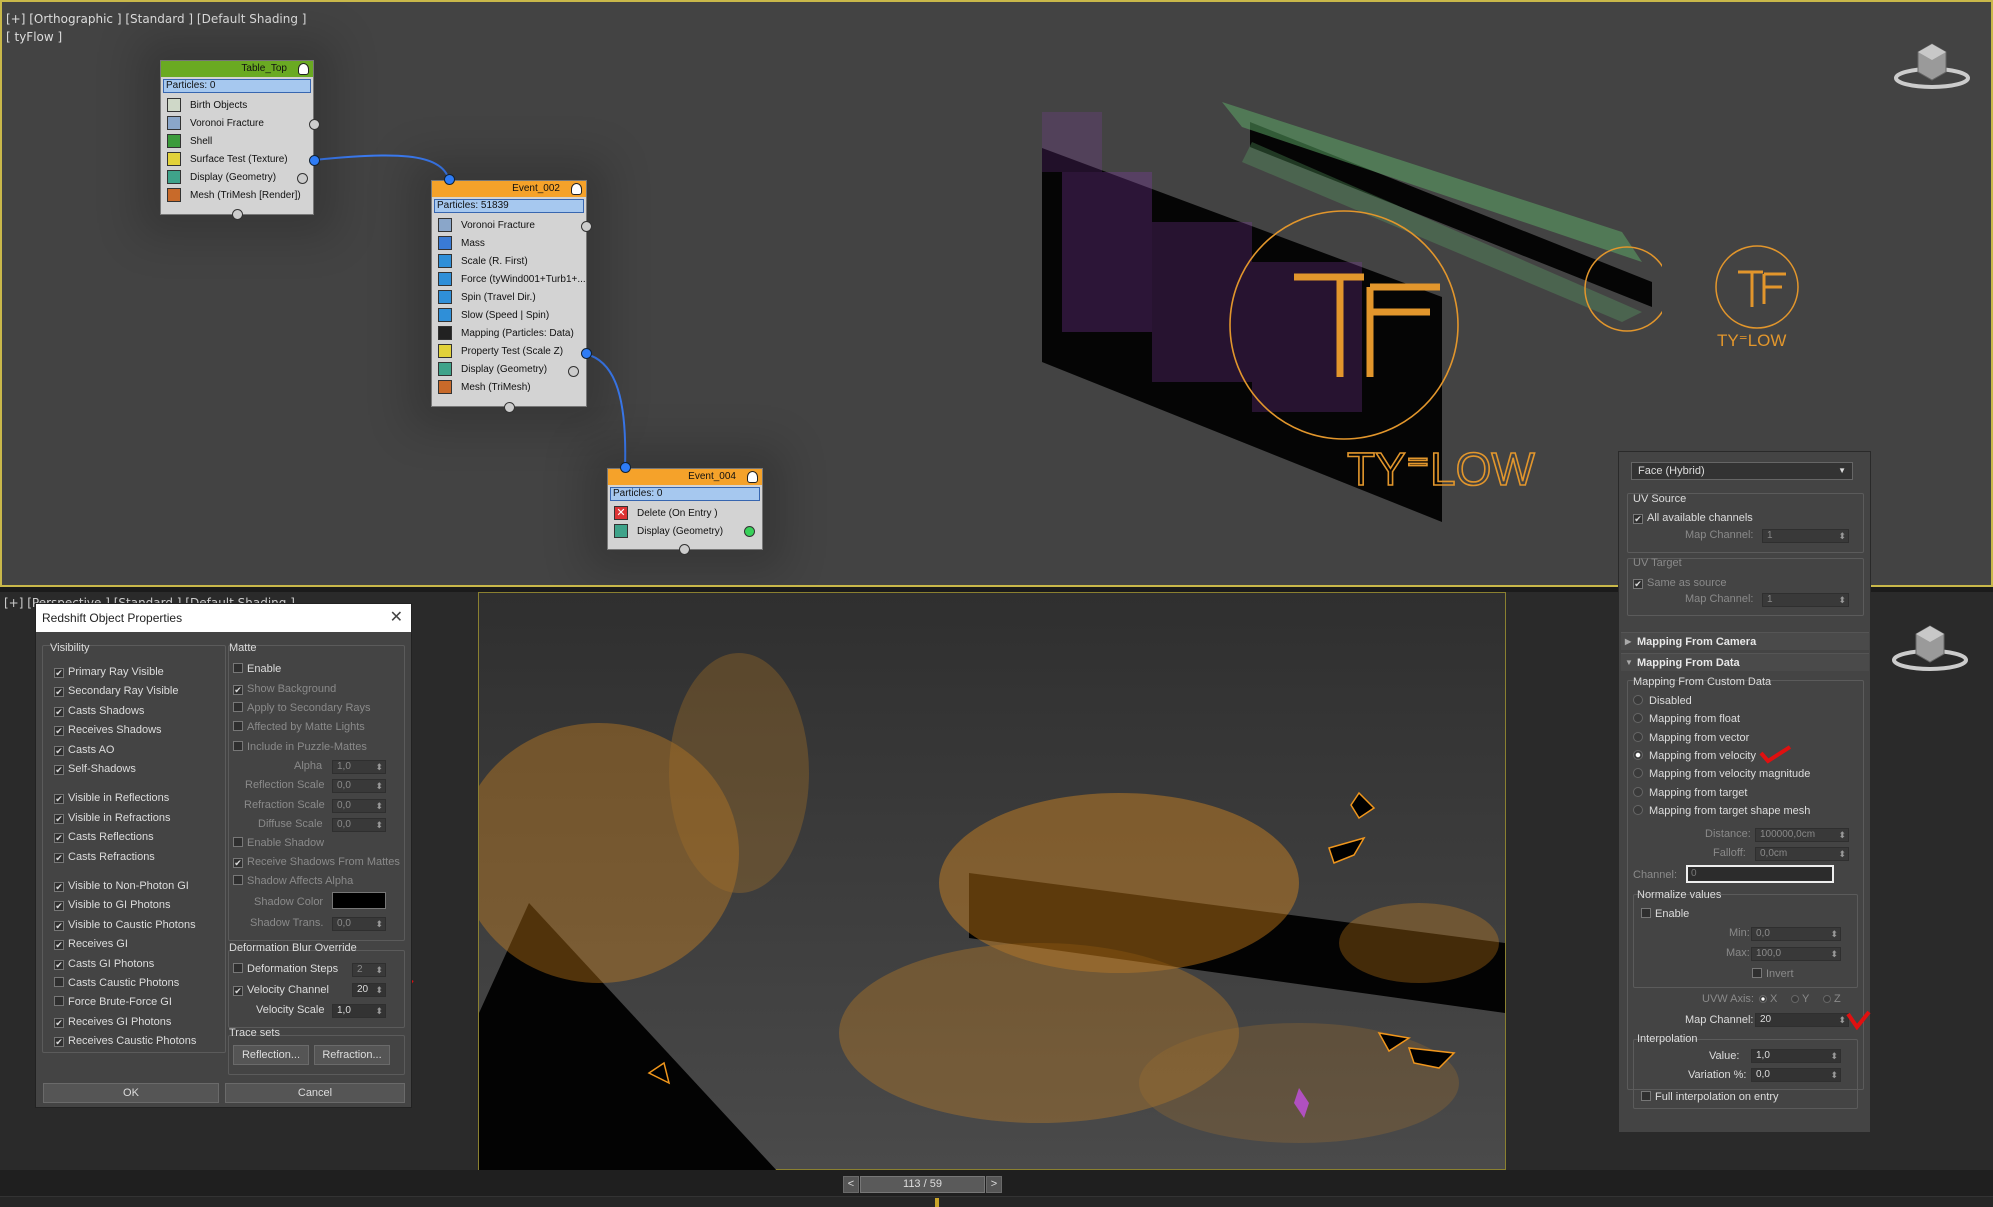  What do you see at coordinates (1802, 1020) in the screenshot?
I see `data-map-channel-spinner: 20` at bounding box center [1802, 1020].